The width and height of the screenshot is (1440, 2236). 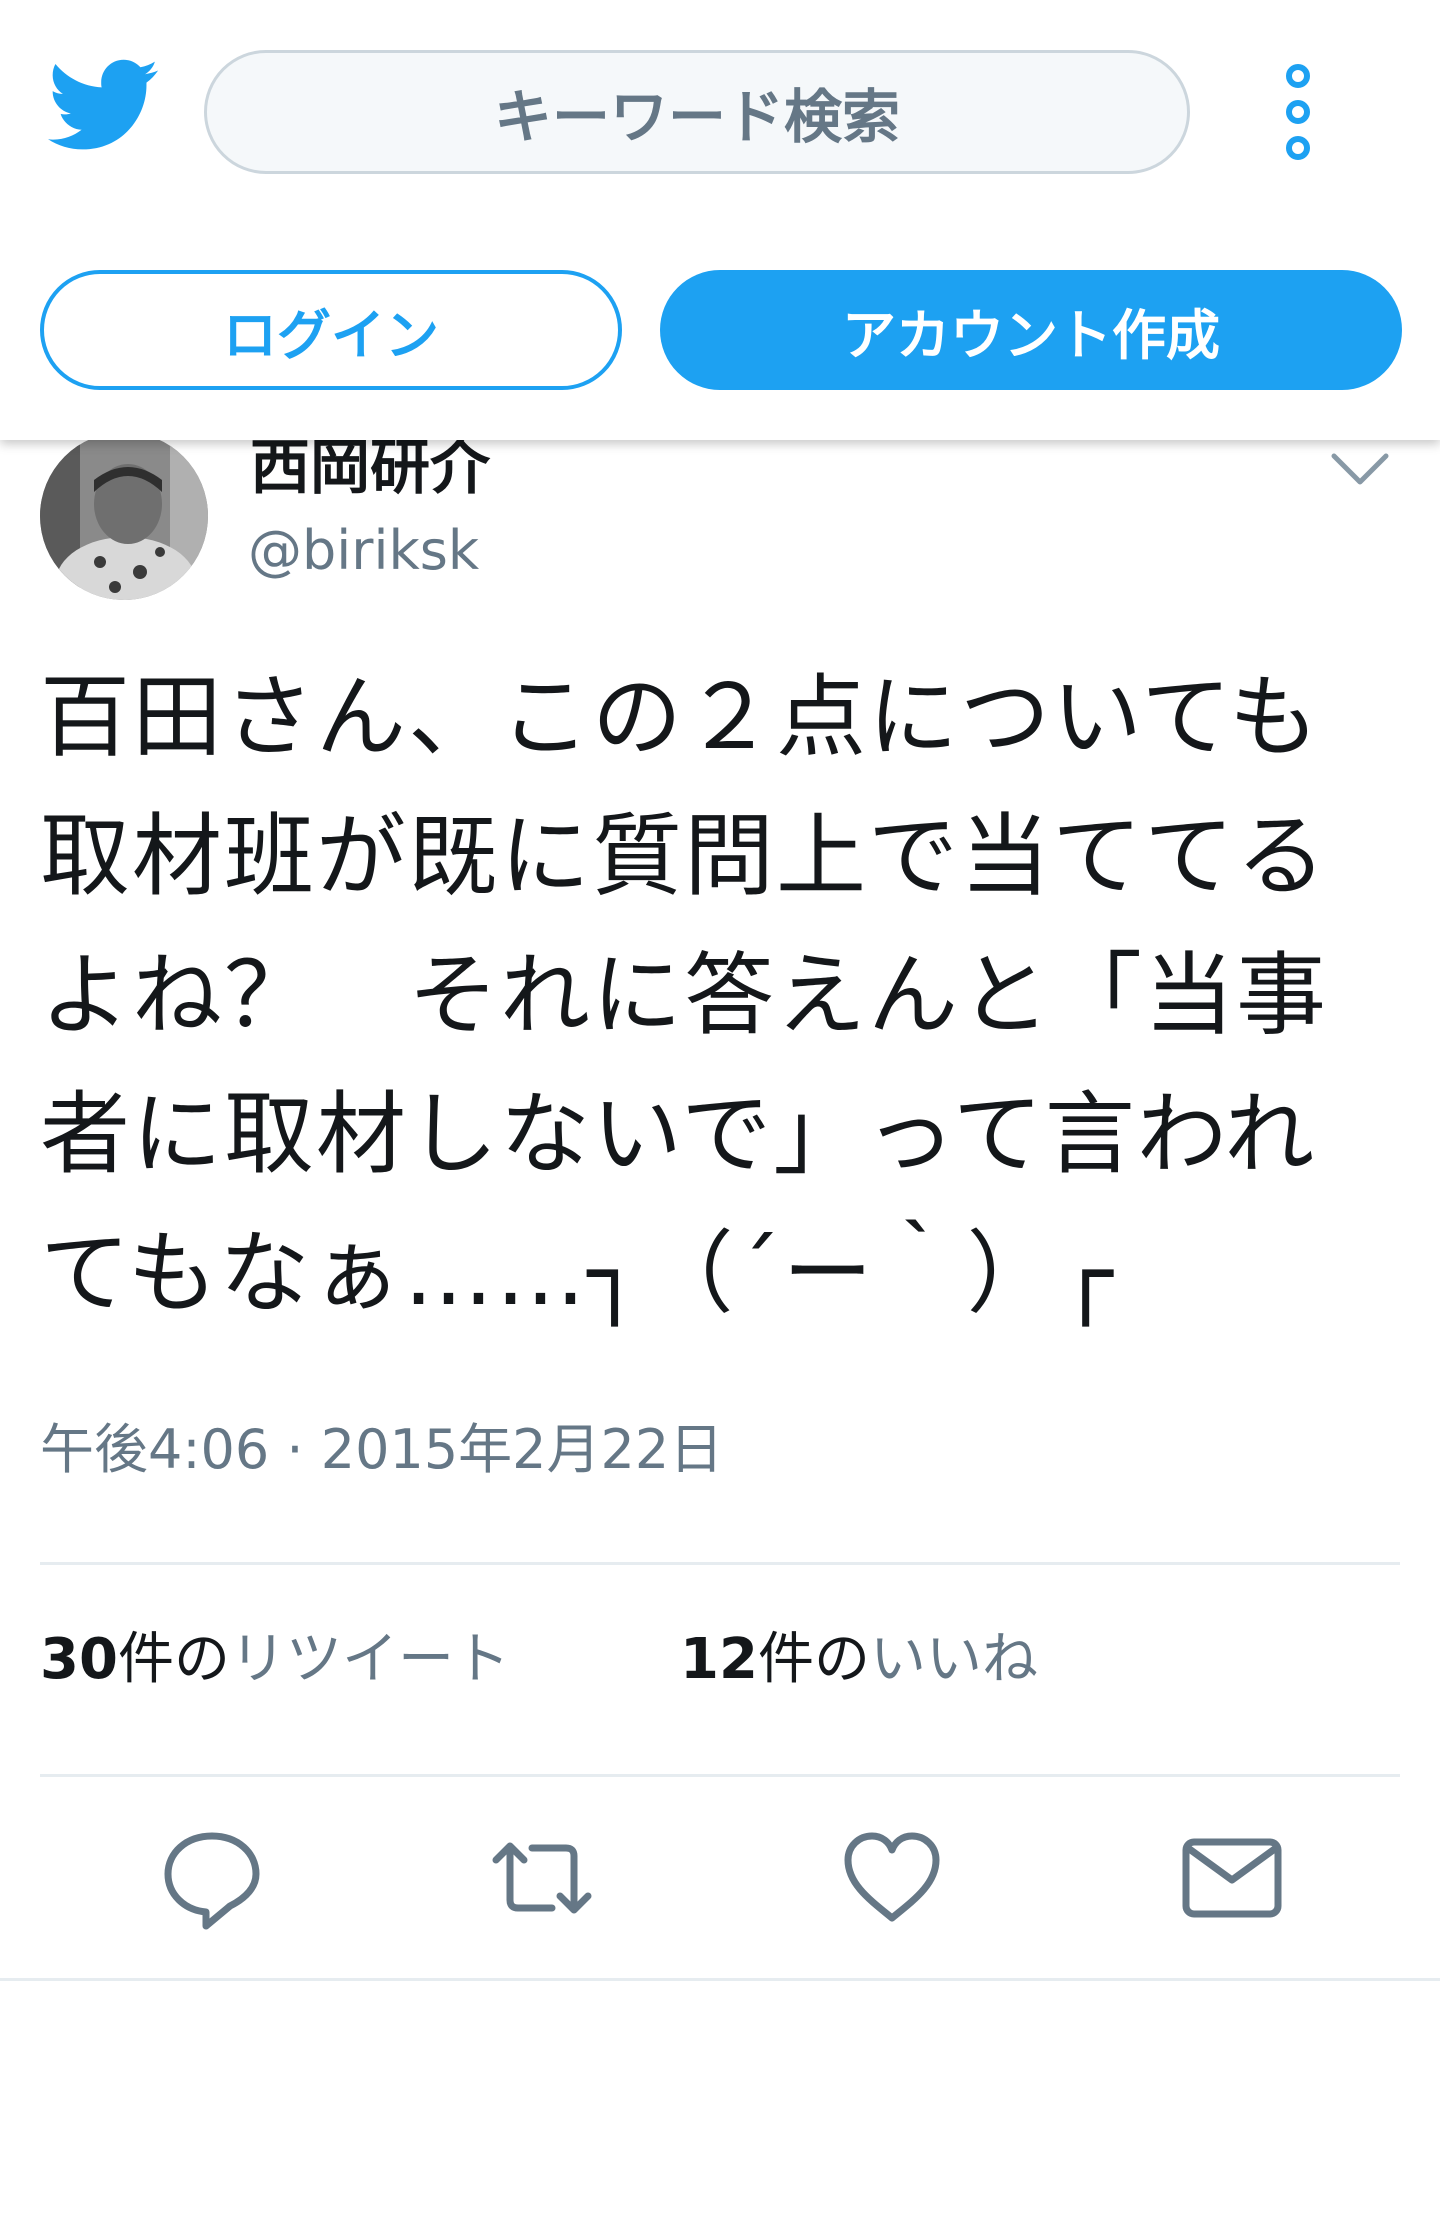 I want to click on like-count-unit: 件の, so click(x=813, y=1659).